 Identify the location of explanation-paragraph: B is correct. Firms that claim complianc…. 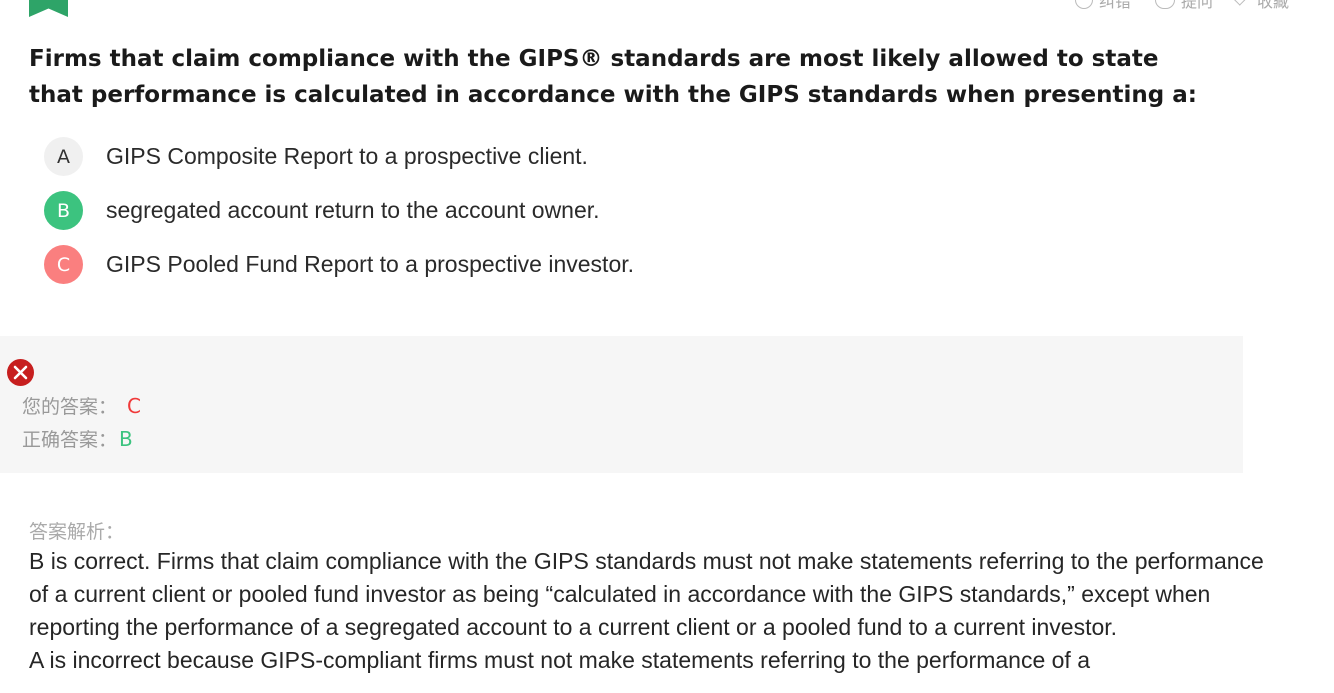
(646, 594).